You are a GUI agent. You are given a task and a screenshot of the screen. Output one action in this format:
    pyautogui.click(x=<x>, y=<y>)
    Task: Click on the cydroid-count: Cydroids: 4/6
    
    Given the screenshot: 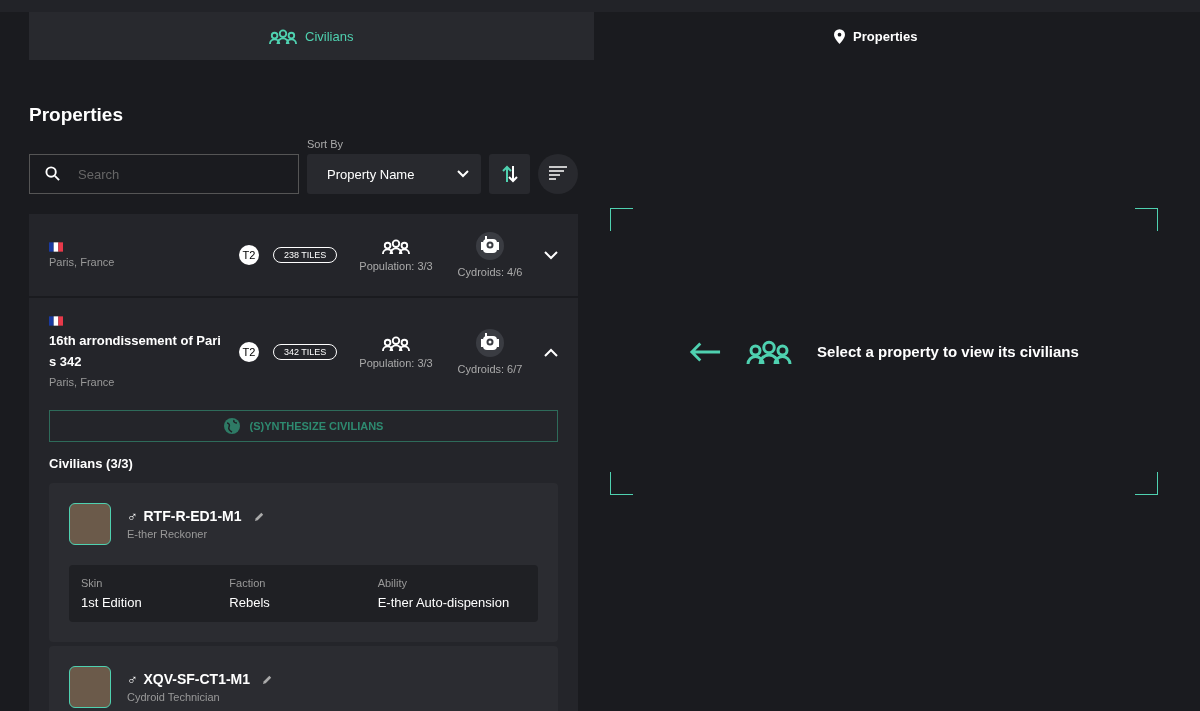 What is the action you would take?
    pyautogui.click(x=490, y=272)
    